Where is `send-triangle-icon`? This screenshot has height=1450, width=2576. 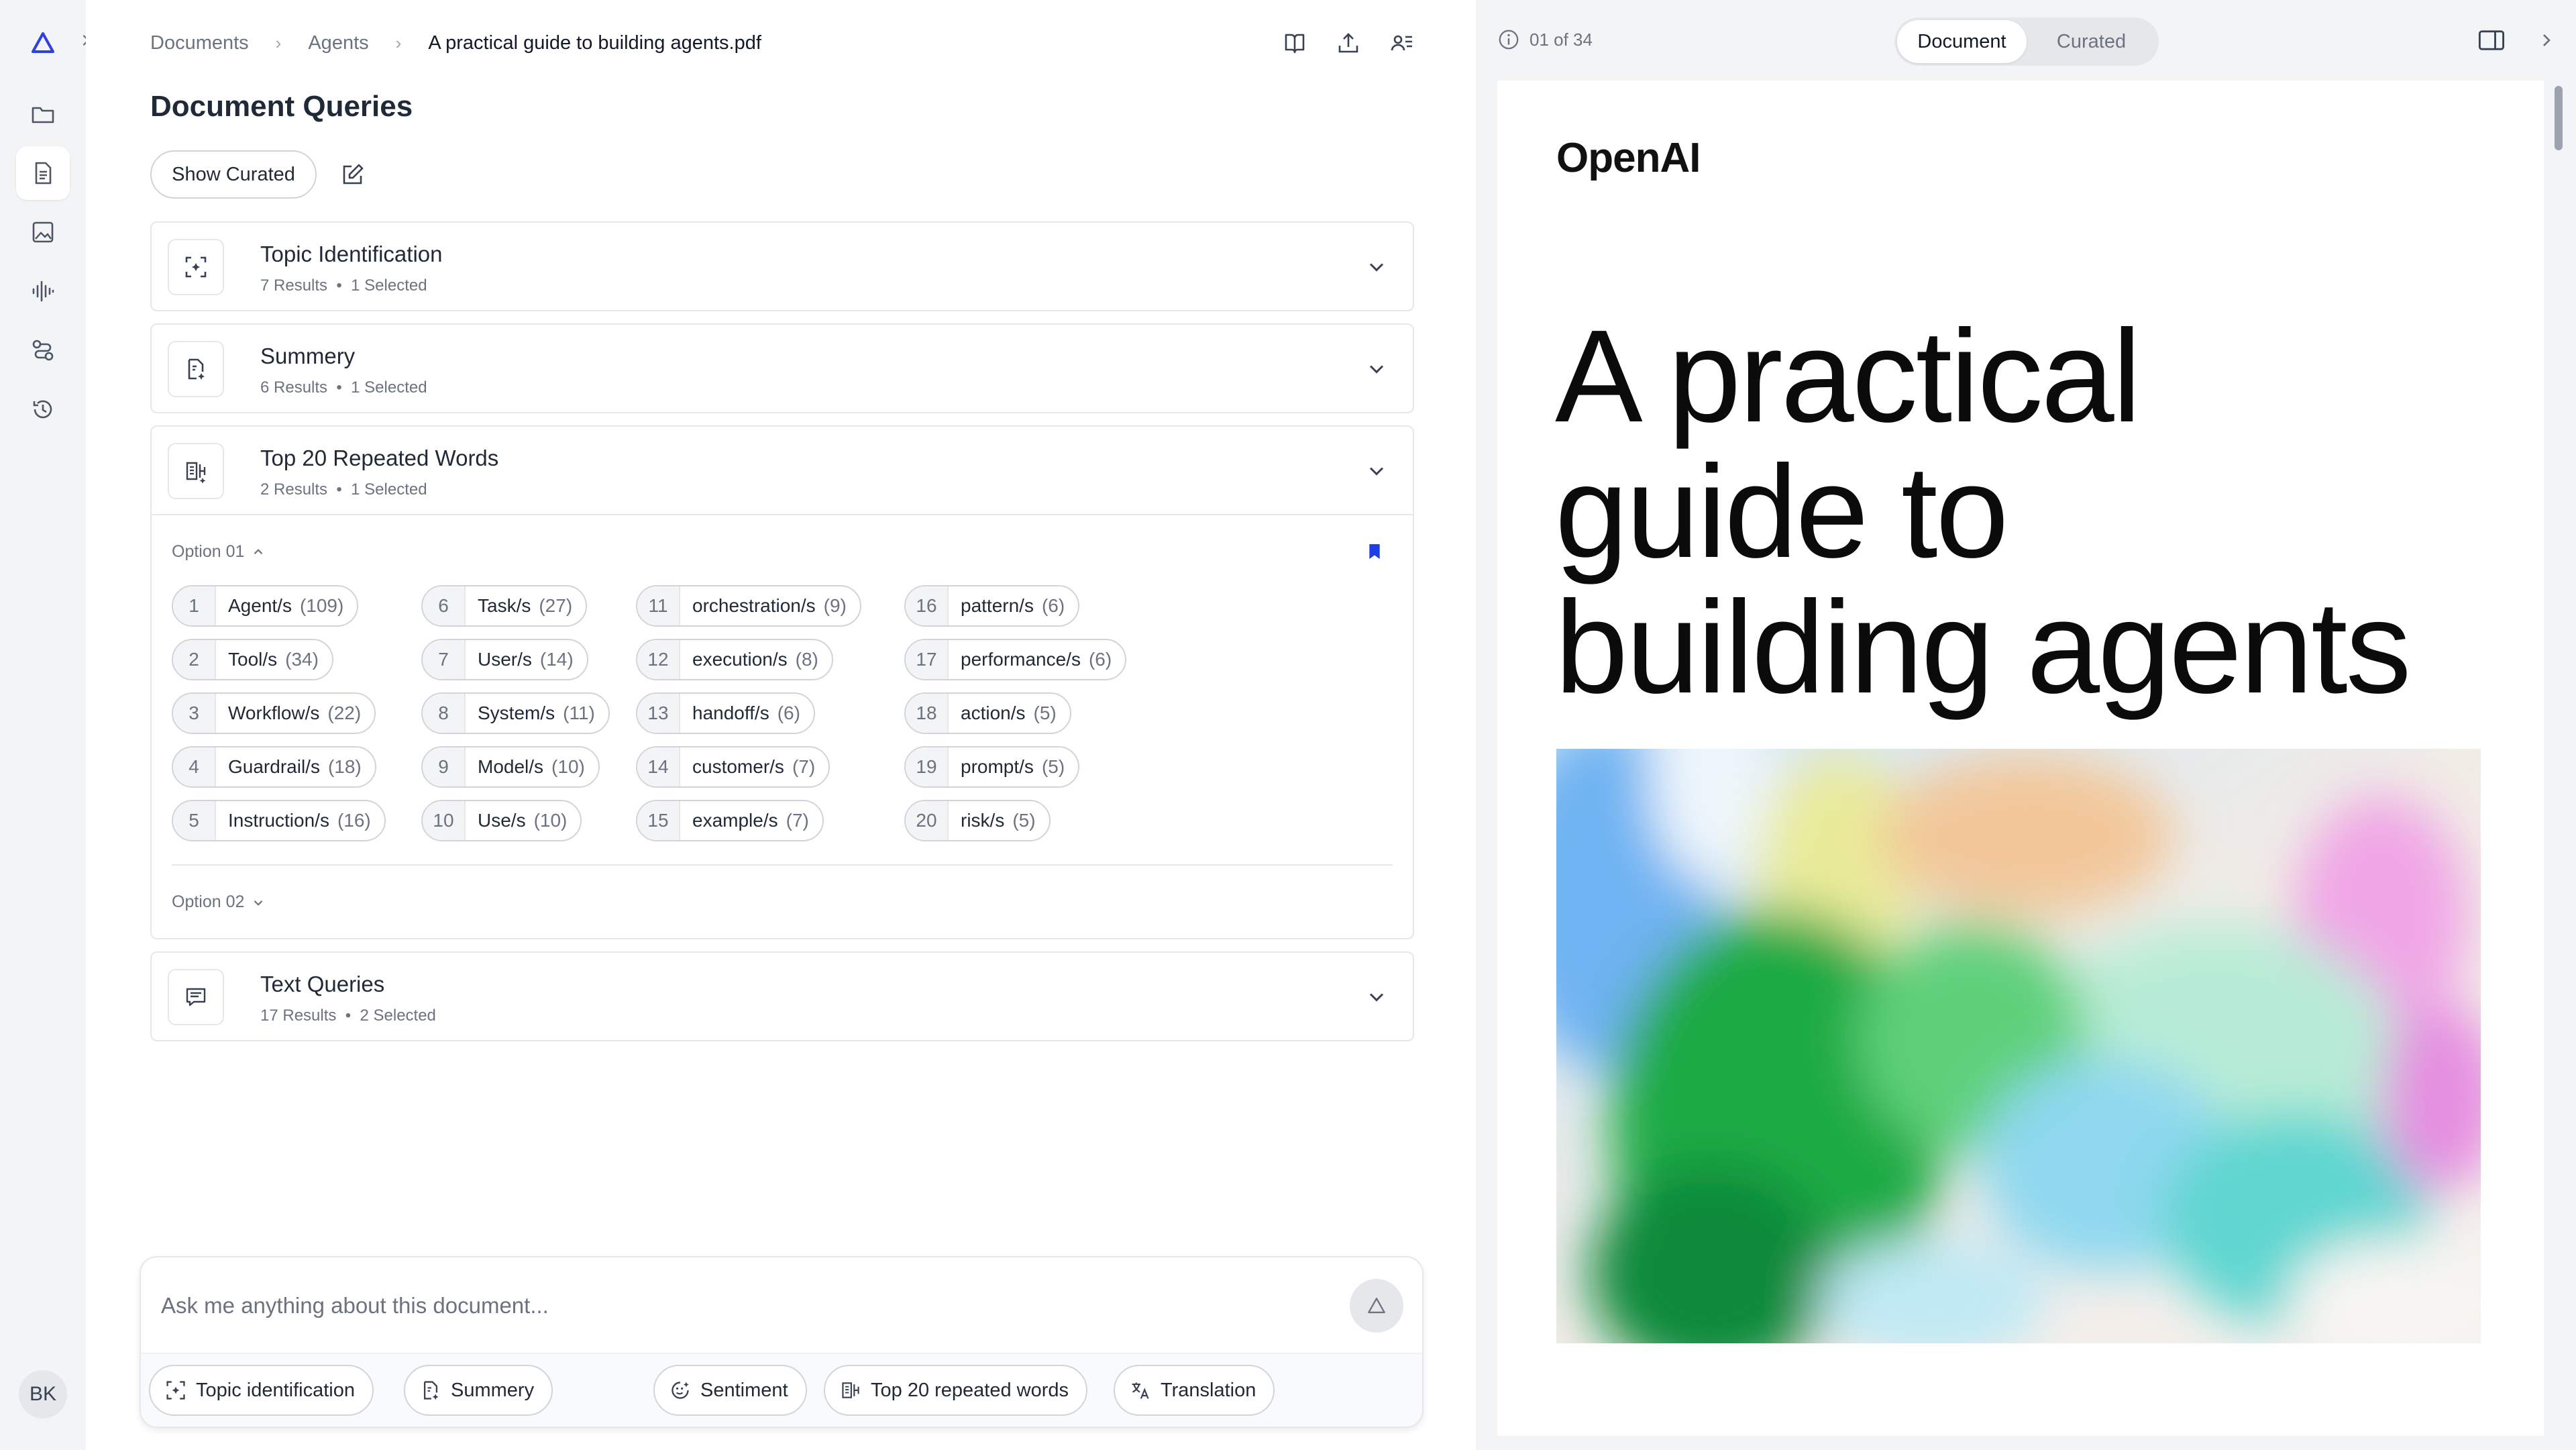
send-triangle-icon is located at coordinates (1376, 1306).